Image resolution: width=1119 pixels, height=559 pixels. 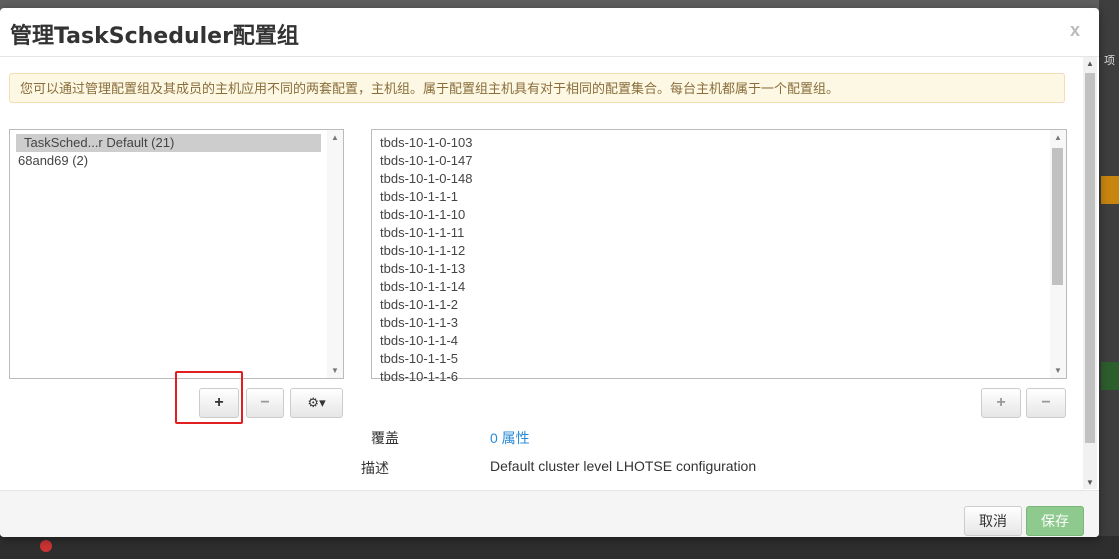 What do you see at coordinates (1109, 61) in the screenshot?
I see `backdrop-text: 项` at bounding box center [1109, 61].